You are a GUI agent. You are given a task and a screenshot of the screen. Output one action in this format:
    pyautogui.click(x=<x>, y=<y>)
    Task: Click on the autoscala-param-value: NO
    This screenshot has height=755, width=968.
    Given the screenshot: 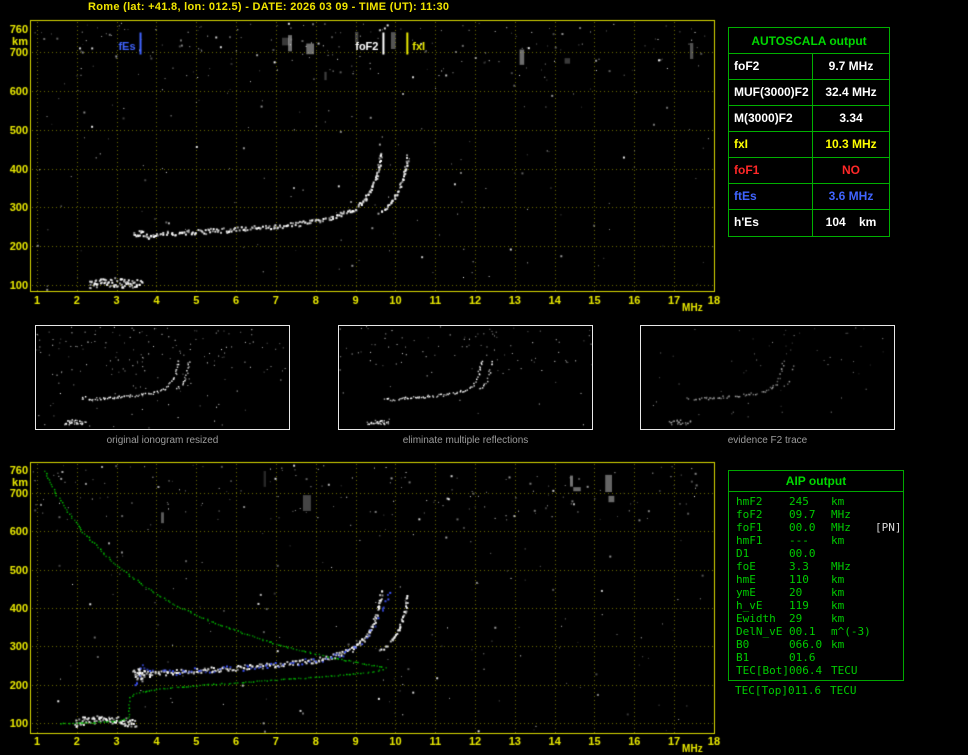 What is the action you would take?
    pyautogui.click(x=851, y=170)
    